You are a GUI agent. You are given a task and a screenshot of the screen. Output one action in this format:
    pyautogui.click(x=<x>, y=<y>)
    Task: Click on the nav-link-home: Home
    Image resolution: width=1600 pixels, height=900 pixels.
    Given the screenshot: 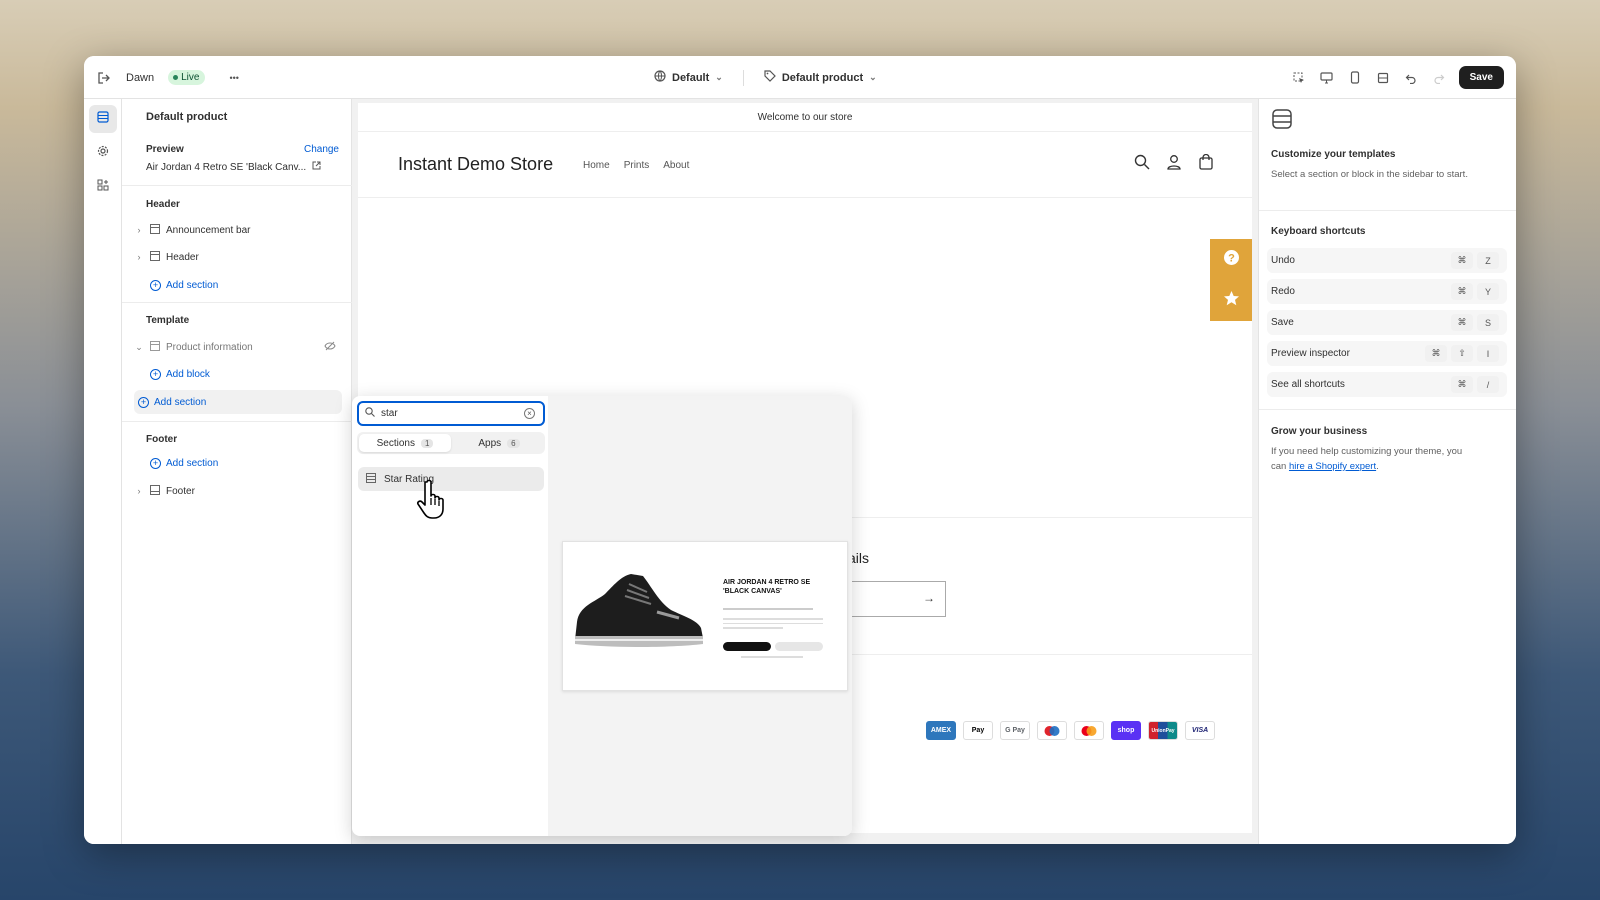 What is the action you would take?
    pyautogui.click(x=596, y=165)
    